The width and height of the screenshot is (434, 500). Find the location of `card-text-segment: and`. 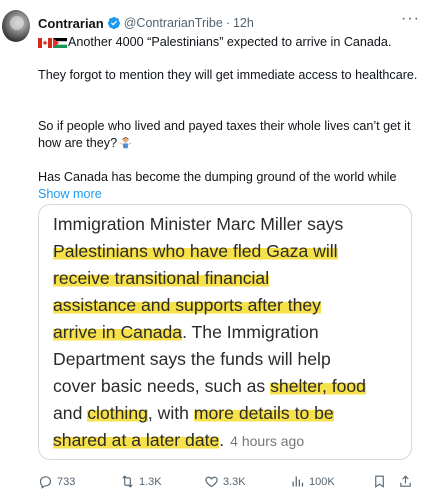

card-text-segment: and is located at coordinates (70, 413).